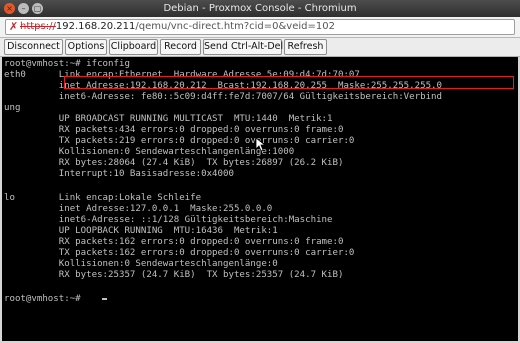 The height and width of the screenshot is (343, 520). Describe the element at coordinates (95, 26) in the screenshot. I see `url-host: 192.168.20.211` at that location.